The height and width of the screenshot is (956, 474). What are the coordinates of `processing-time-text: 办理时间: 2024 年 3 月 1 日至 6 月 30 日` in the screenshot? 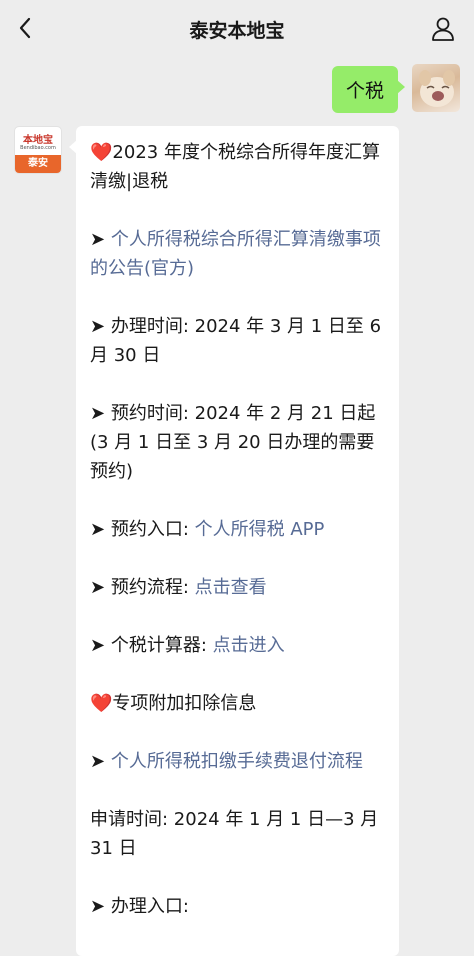 It's located at (236, 341).